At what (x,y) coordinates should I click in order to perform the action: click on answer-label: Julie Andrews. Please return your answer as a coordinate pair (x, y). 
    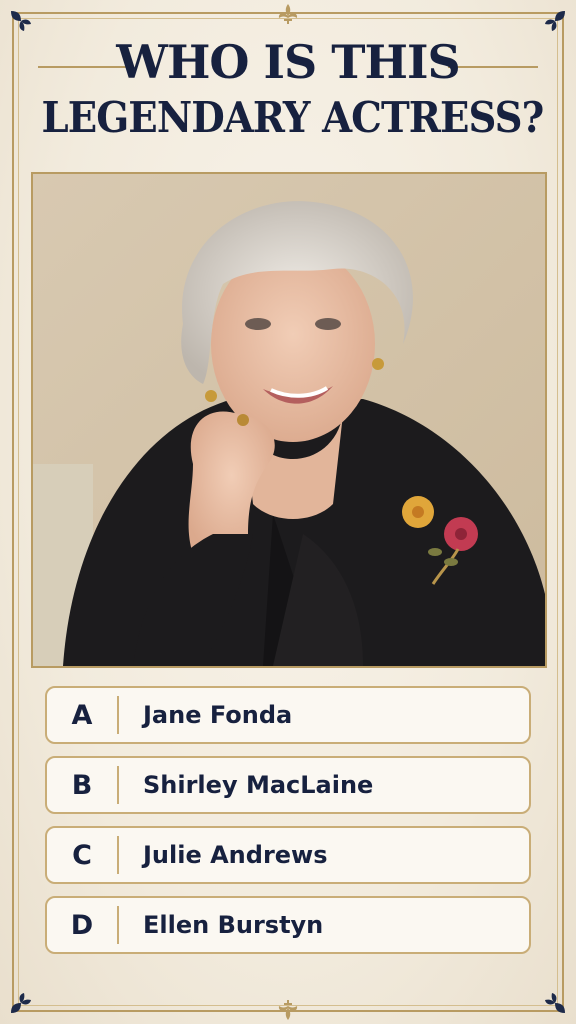
    Looking at the image, I should click on (235, 855).